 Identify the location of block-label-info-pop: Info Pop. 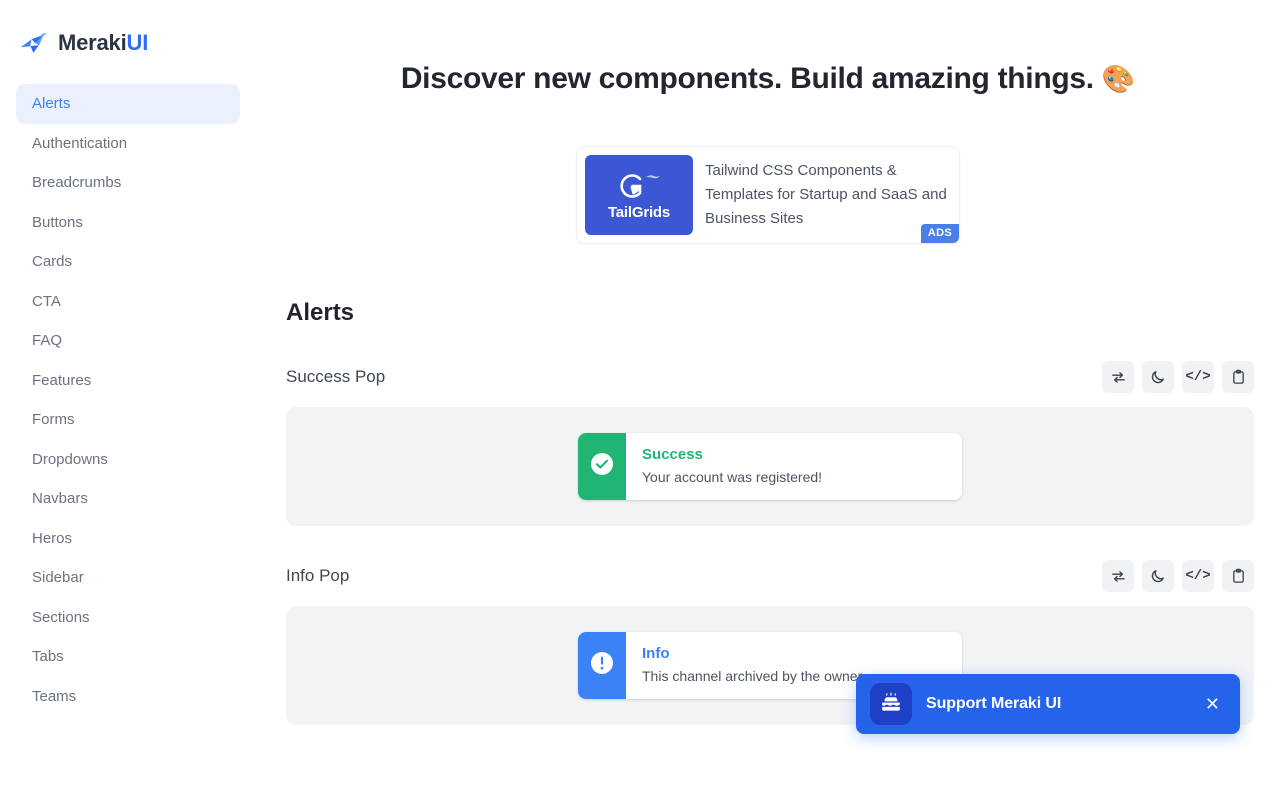
(318, 575).